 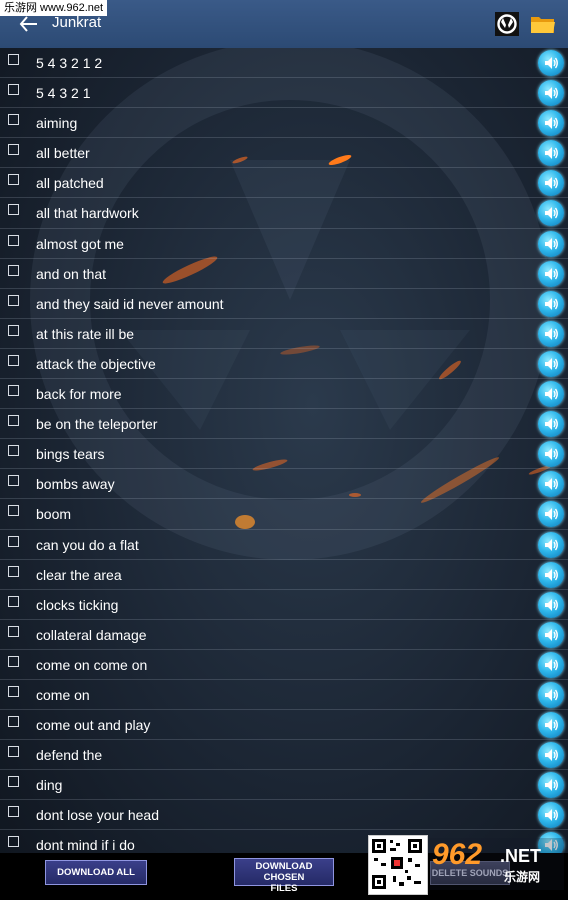 I want to click on list-item: bombs away, so click(x=284, y=484).